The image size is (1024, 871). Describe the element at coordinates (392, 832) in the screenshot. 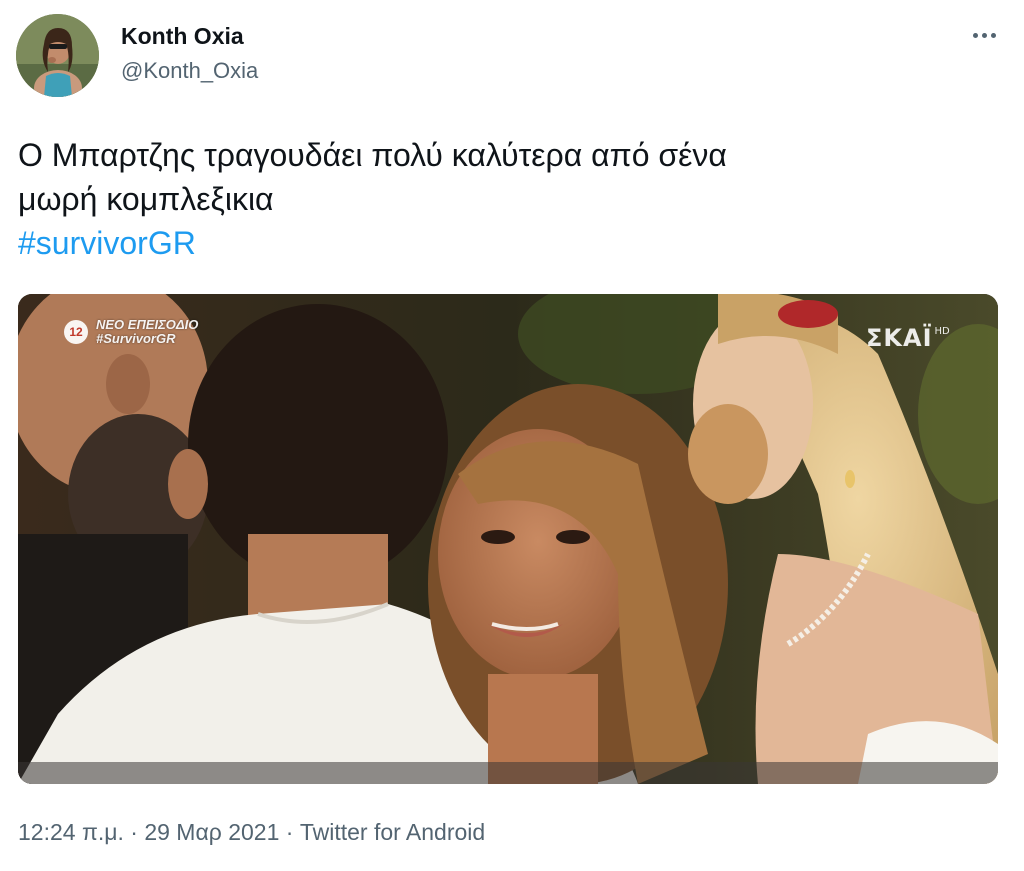

I see `tweet-source-link: Twitter for Android` at that location.